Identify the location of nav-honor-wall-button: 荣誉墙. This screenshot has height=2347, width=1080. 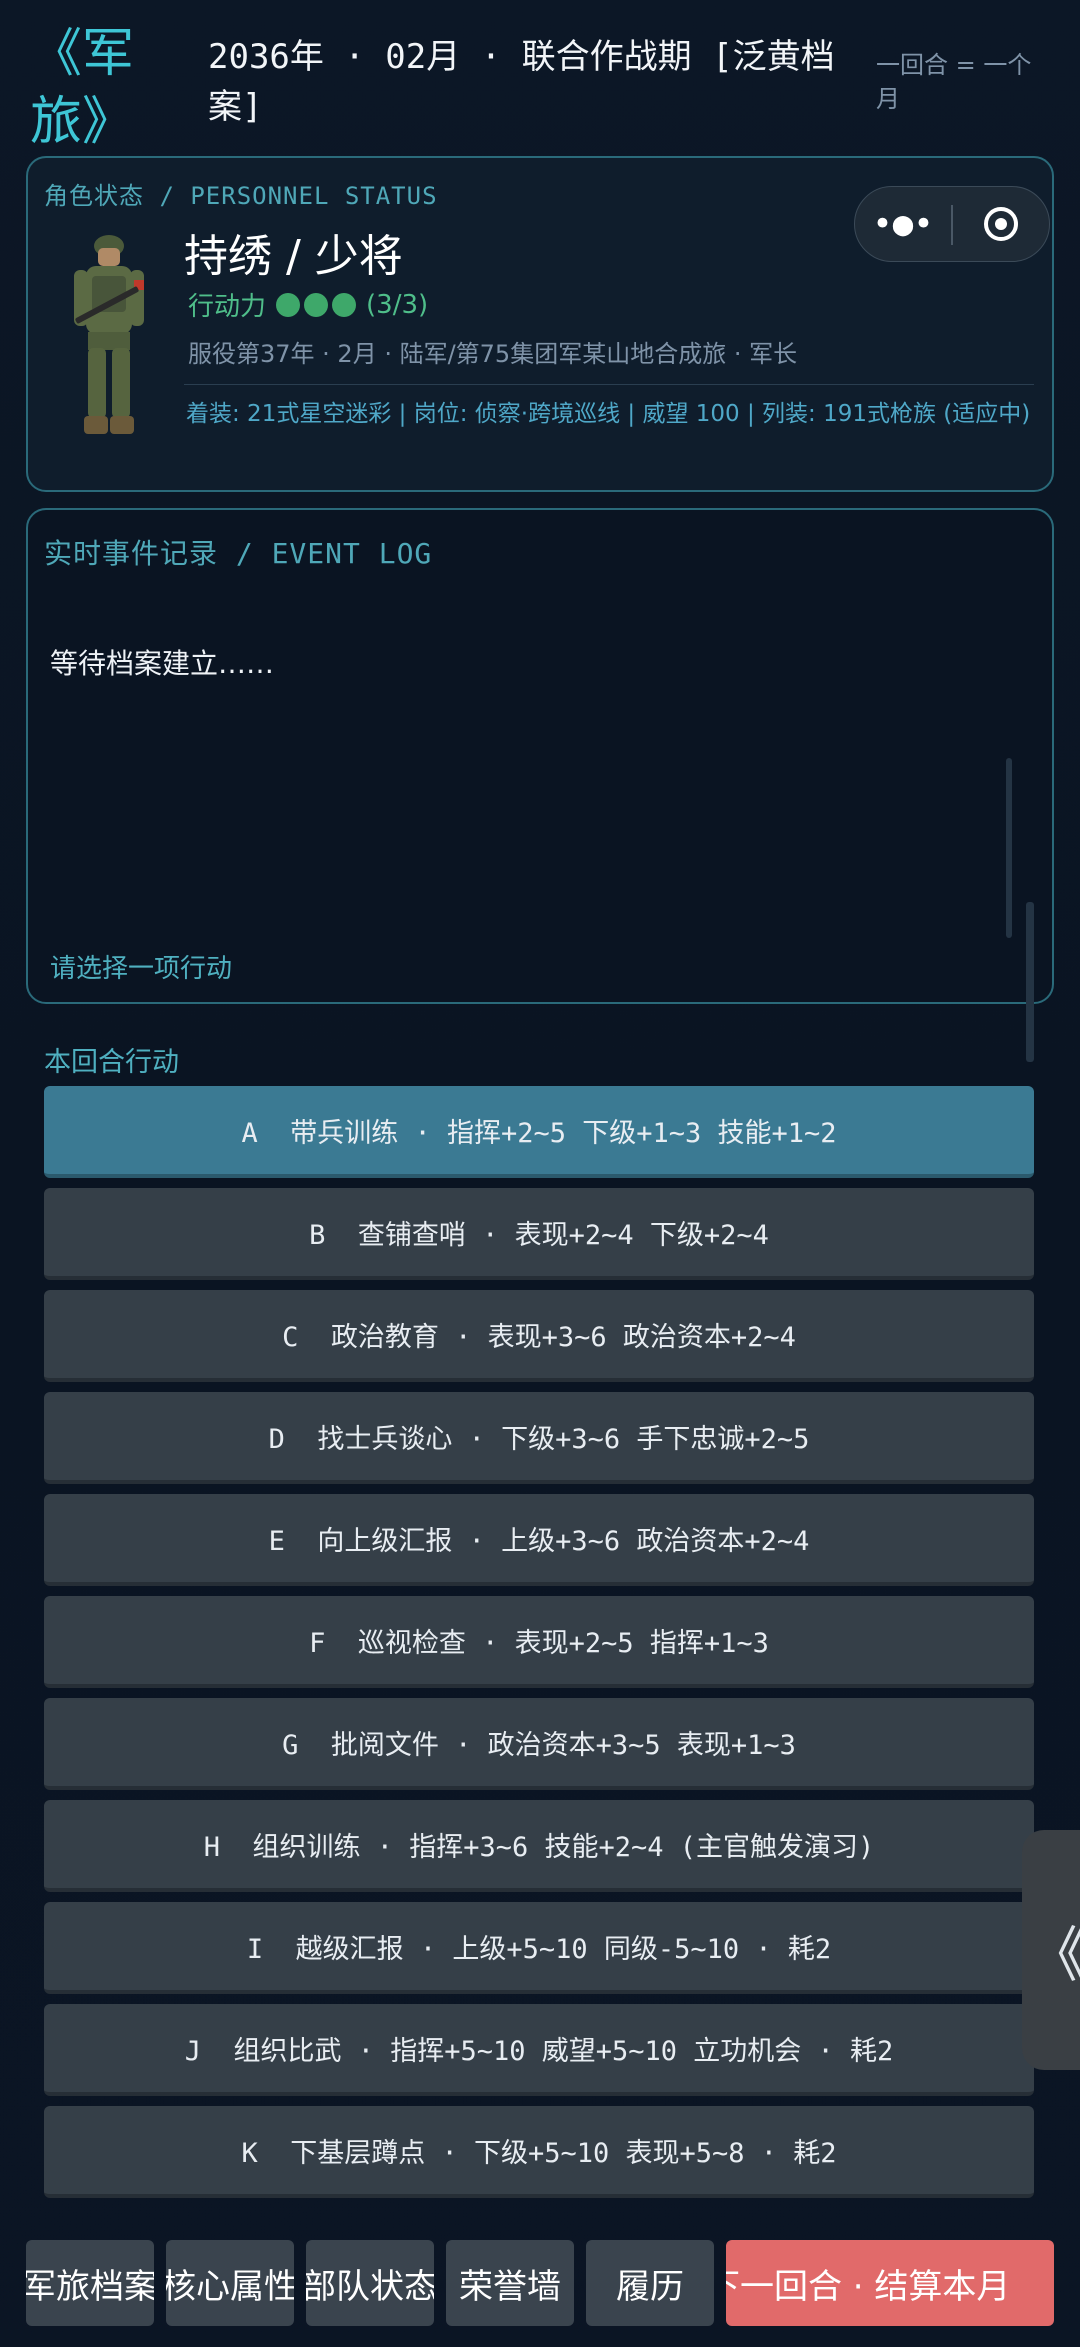
(510, 2283).